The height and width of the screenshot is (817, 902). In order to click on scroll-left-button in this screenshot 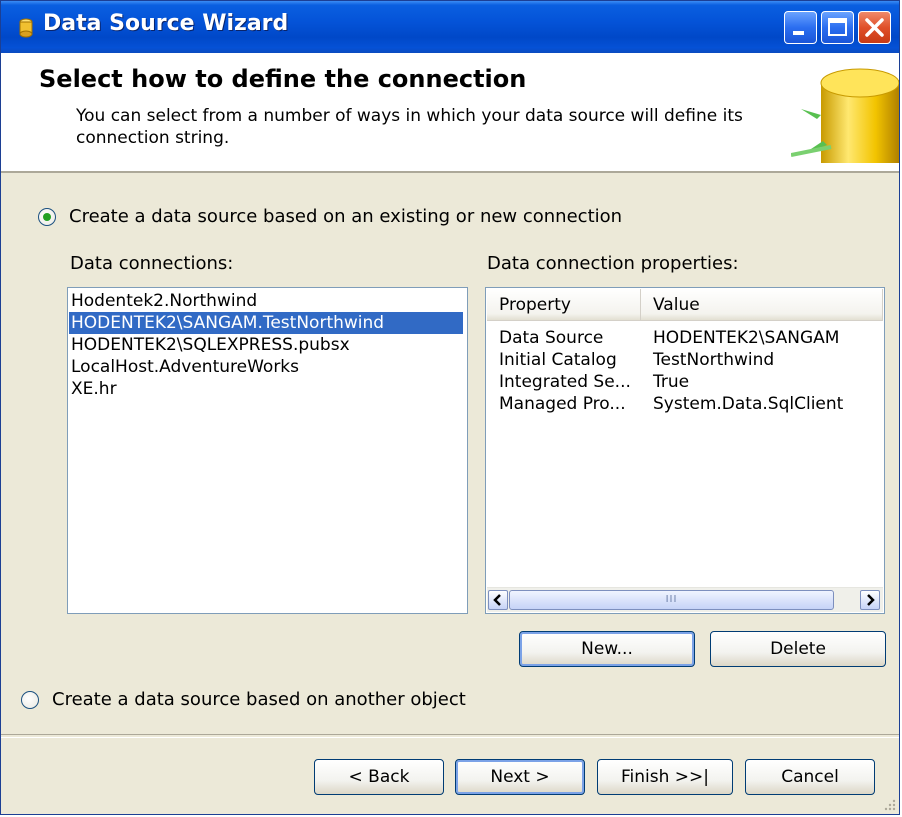, I will do `click(498, 600)`.